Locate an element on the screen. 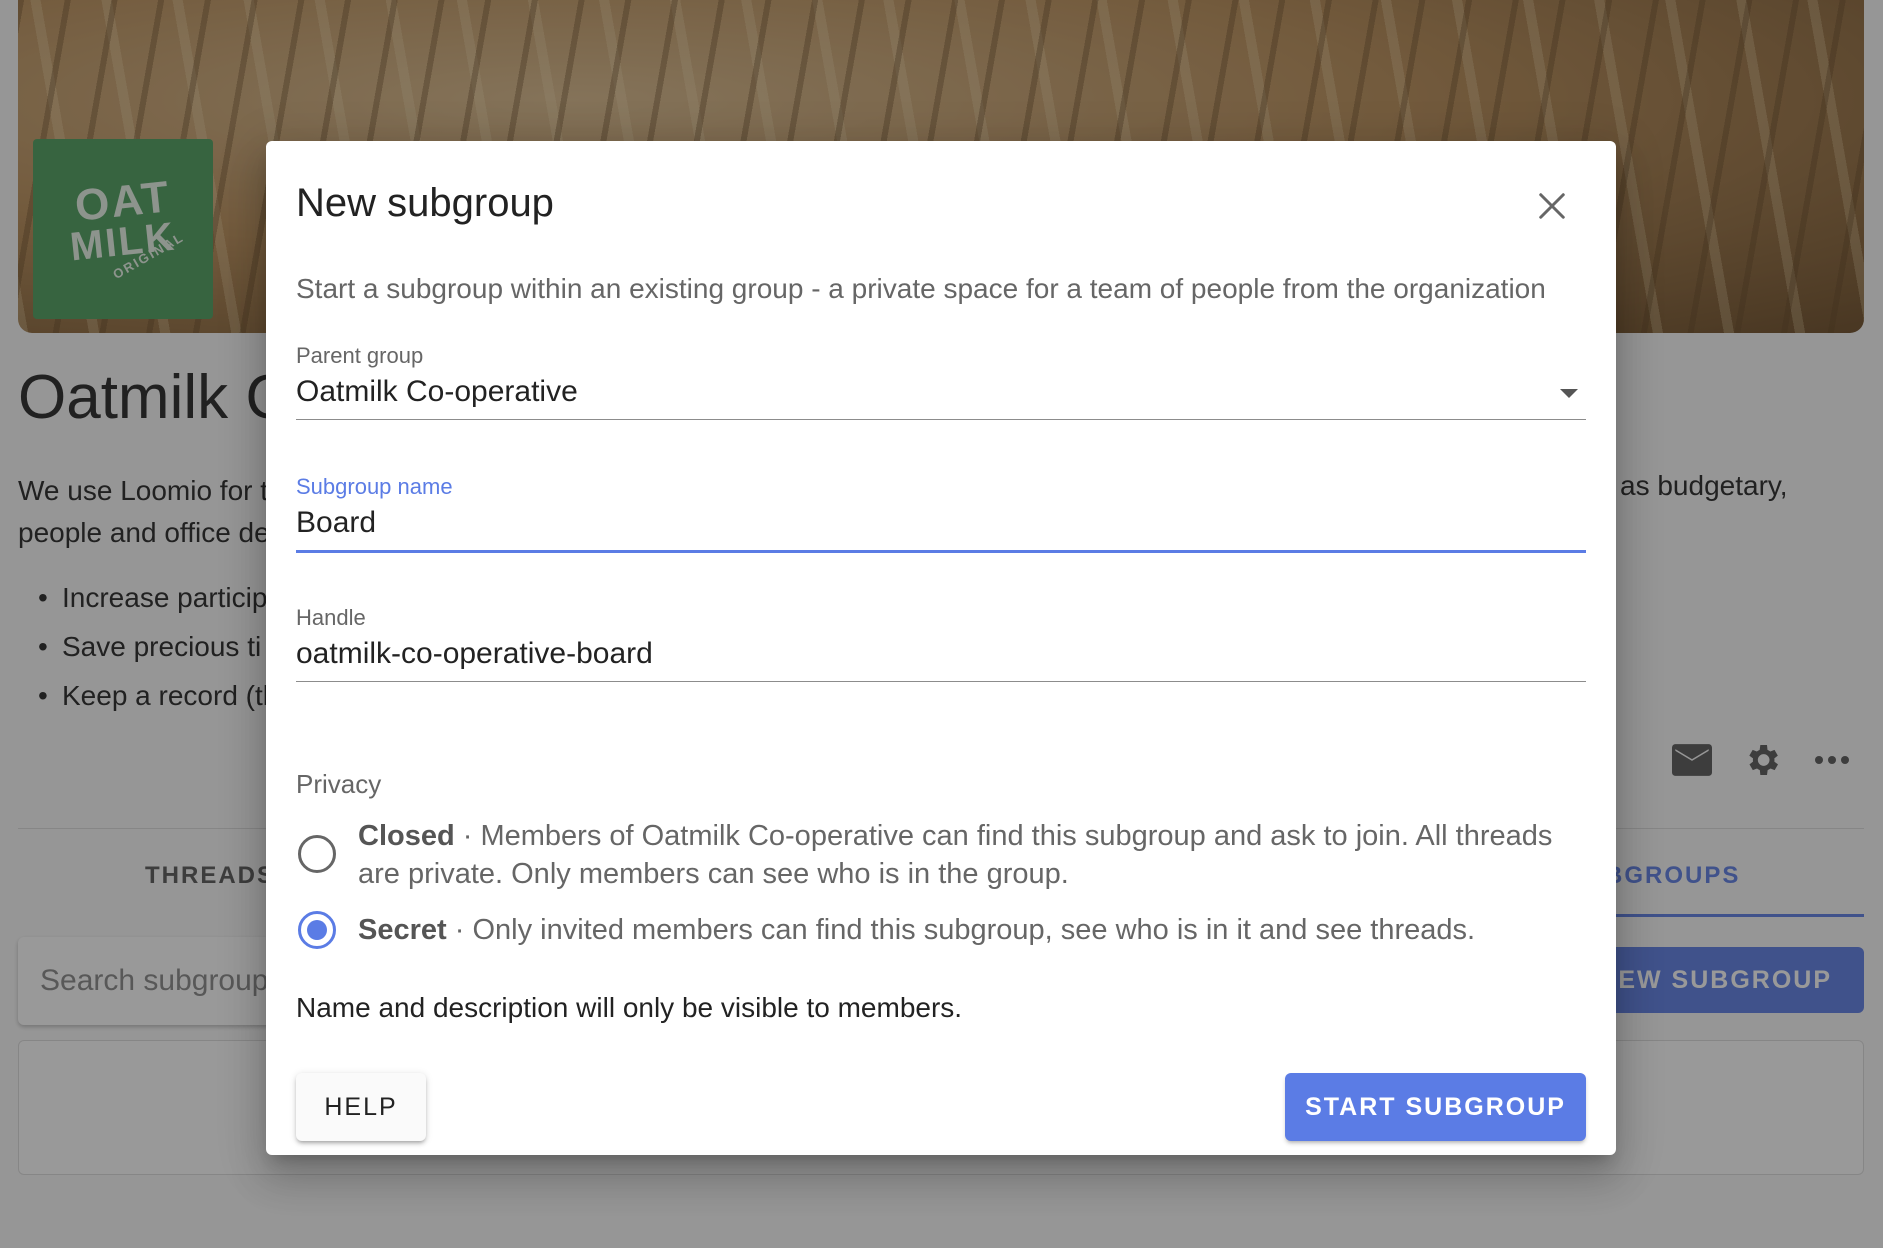 The width and height of the screenshot is (1883, 1248). subgroup-name-input is located at coordinates (941, 523).